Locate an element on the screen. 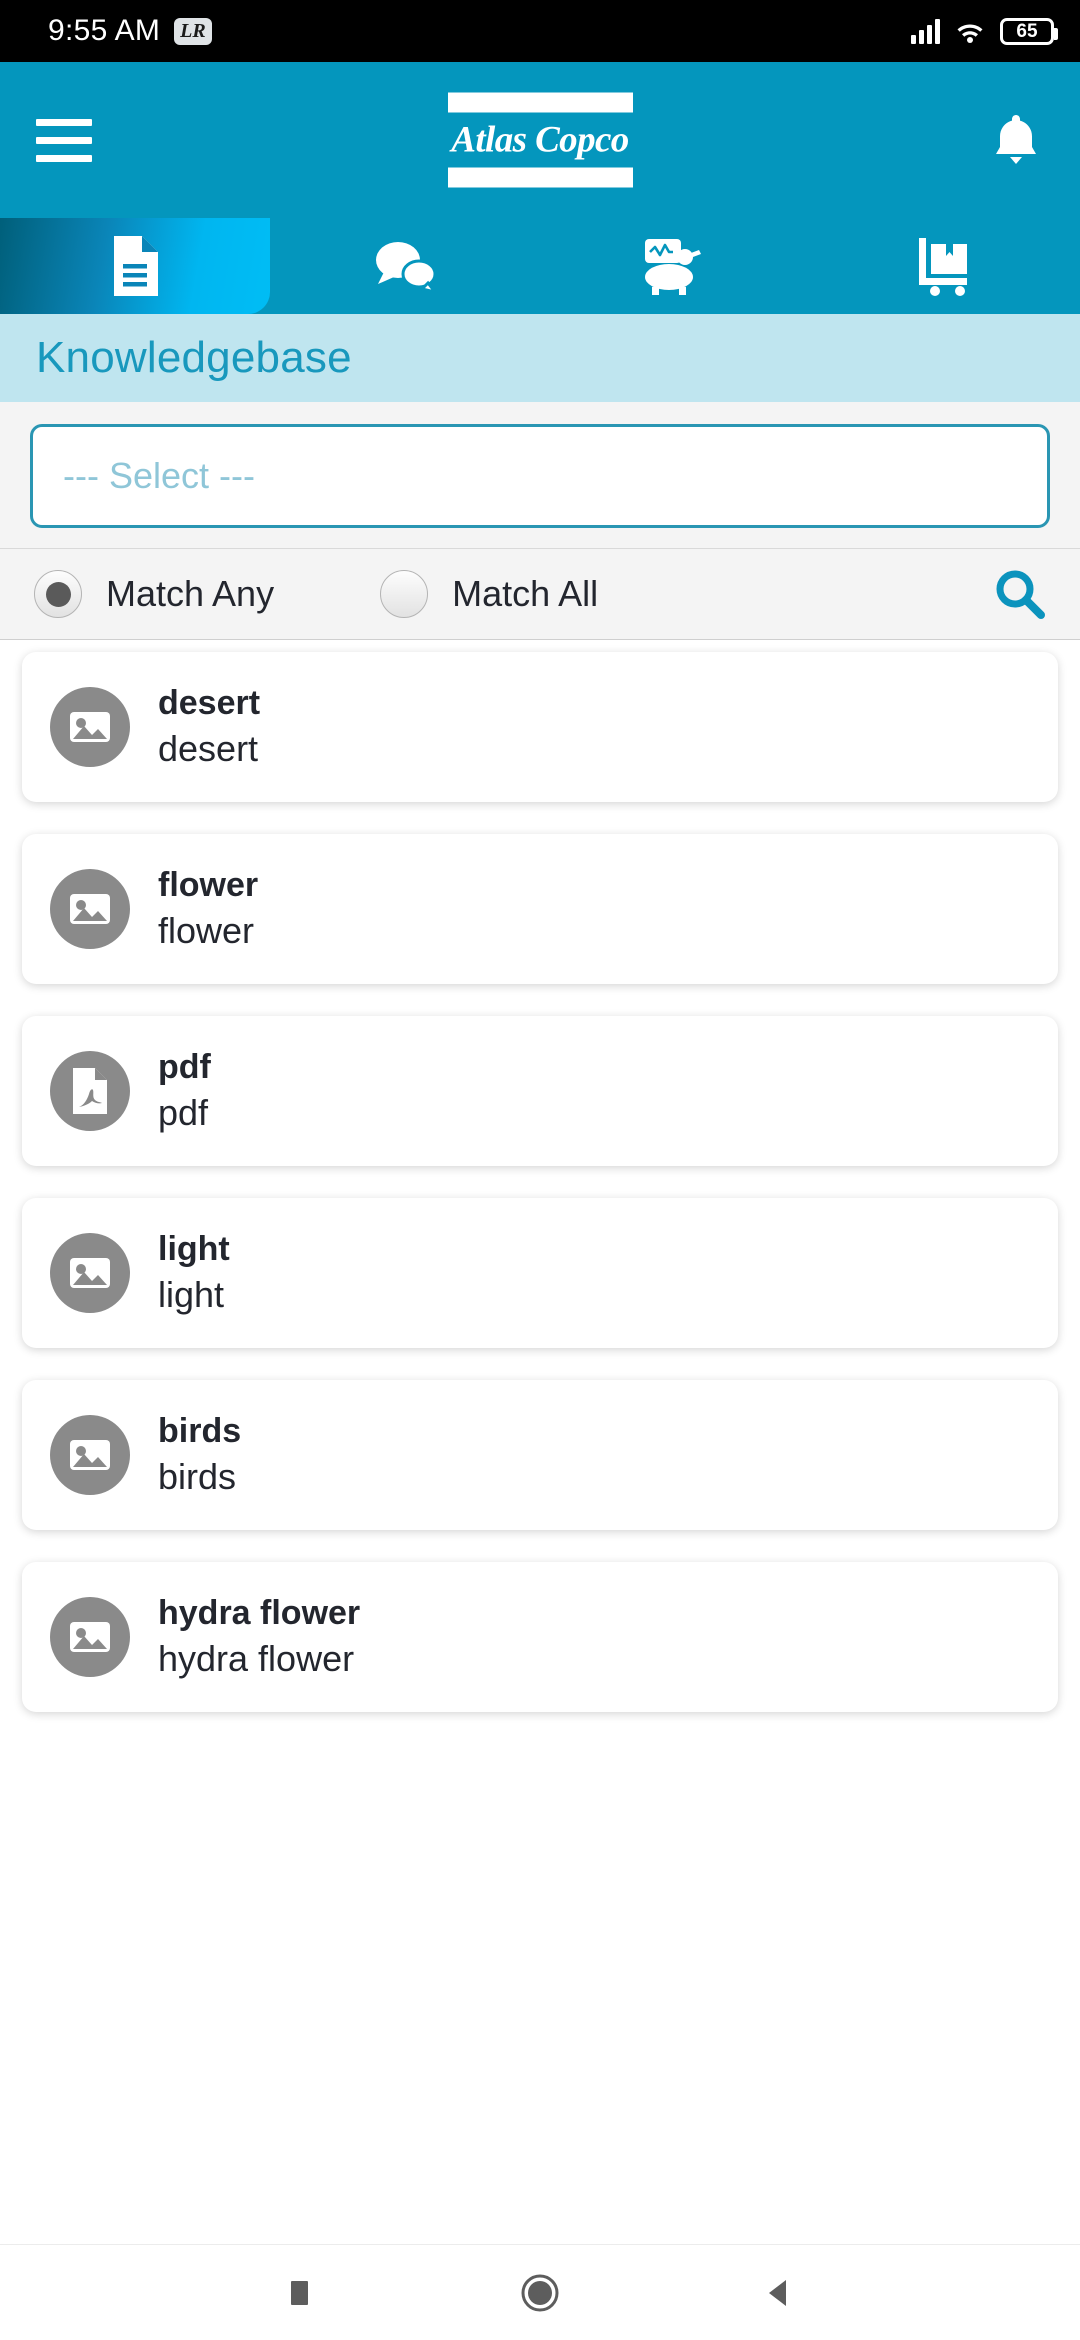  wifi-icon is located at coordinates (970, 33).